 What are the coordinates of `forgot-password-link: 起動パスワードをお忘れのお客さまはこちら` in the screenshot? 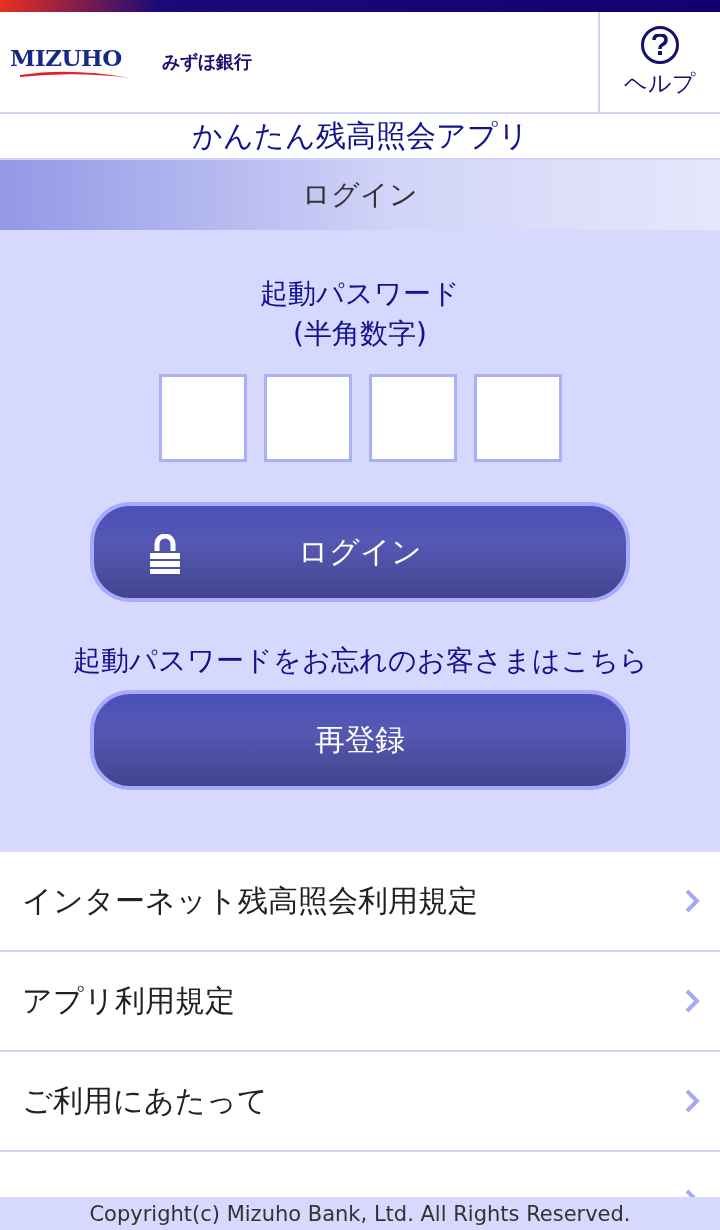 It's located at (360, 661).